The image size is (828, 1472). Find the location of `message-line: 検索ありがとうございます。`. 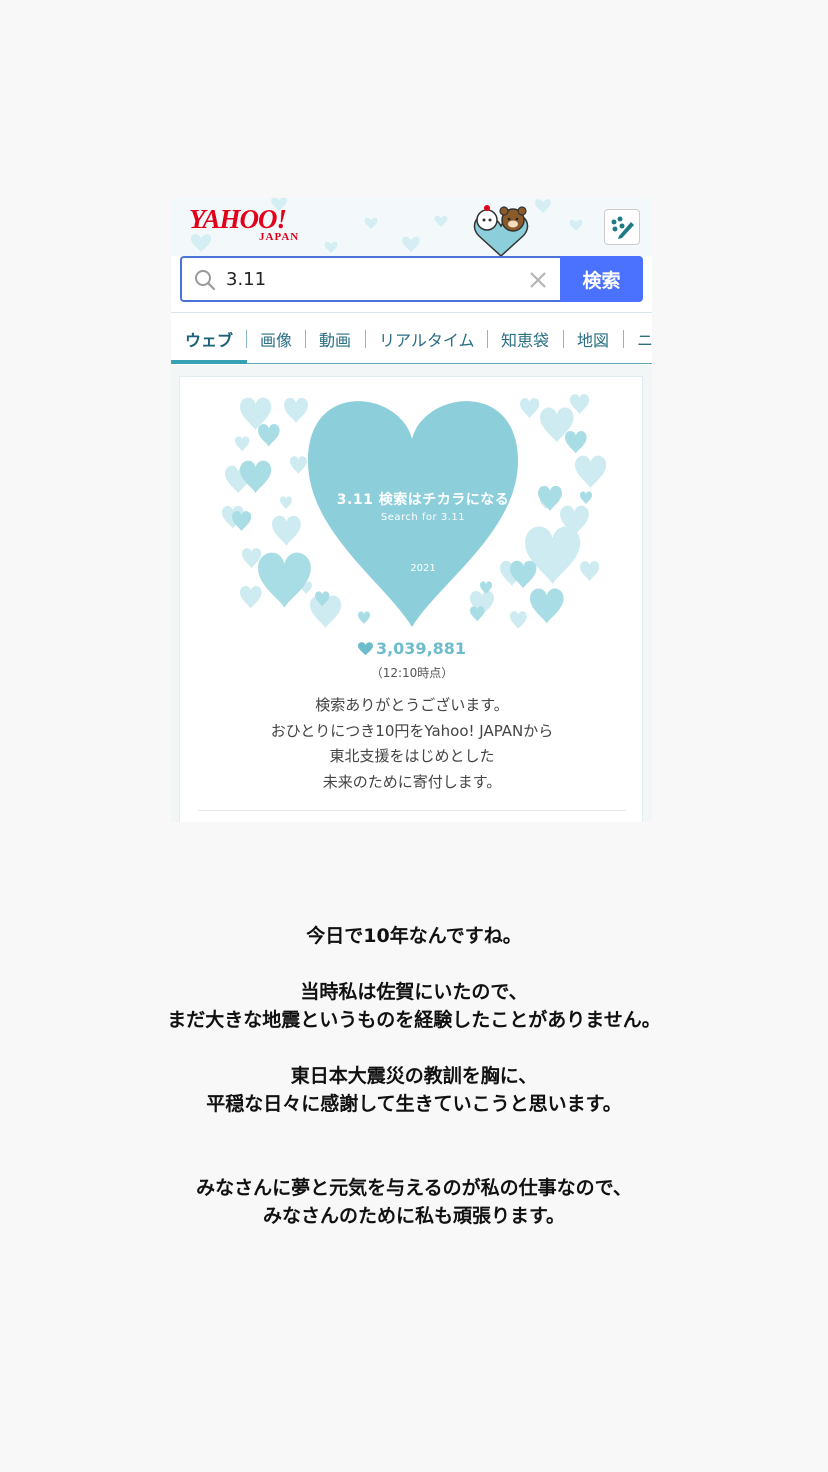

message-line: 検索ありがとうございます。 is located at coordinates (412, 705).